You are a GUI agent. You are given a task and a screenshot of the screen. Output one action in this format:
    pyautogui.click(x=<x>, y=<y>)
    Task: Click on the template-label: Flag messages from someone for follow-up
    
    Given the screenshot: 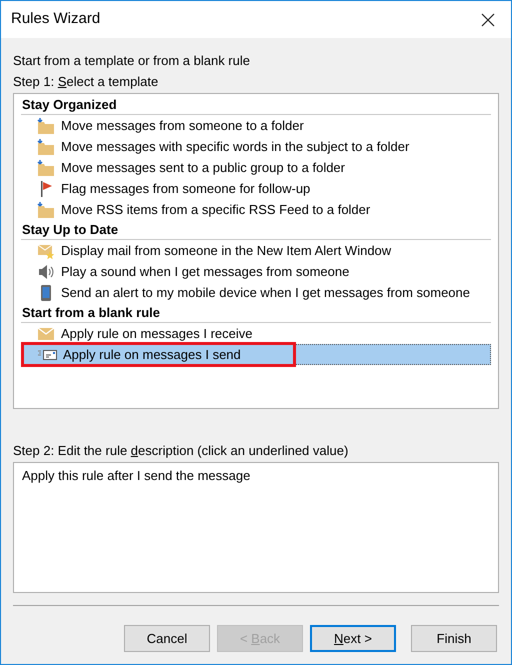 What is the action you would take?
    pyautogui.click(x=185, y=189)
    